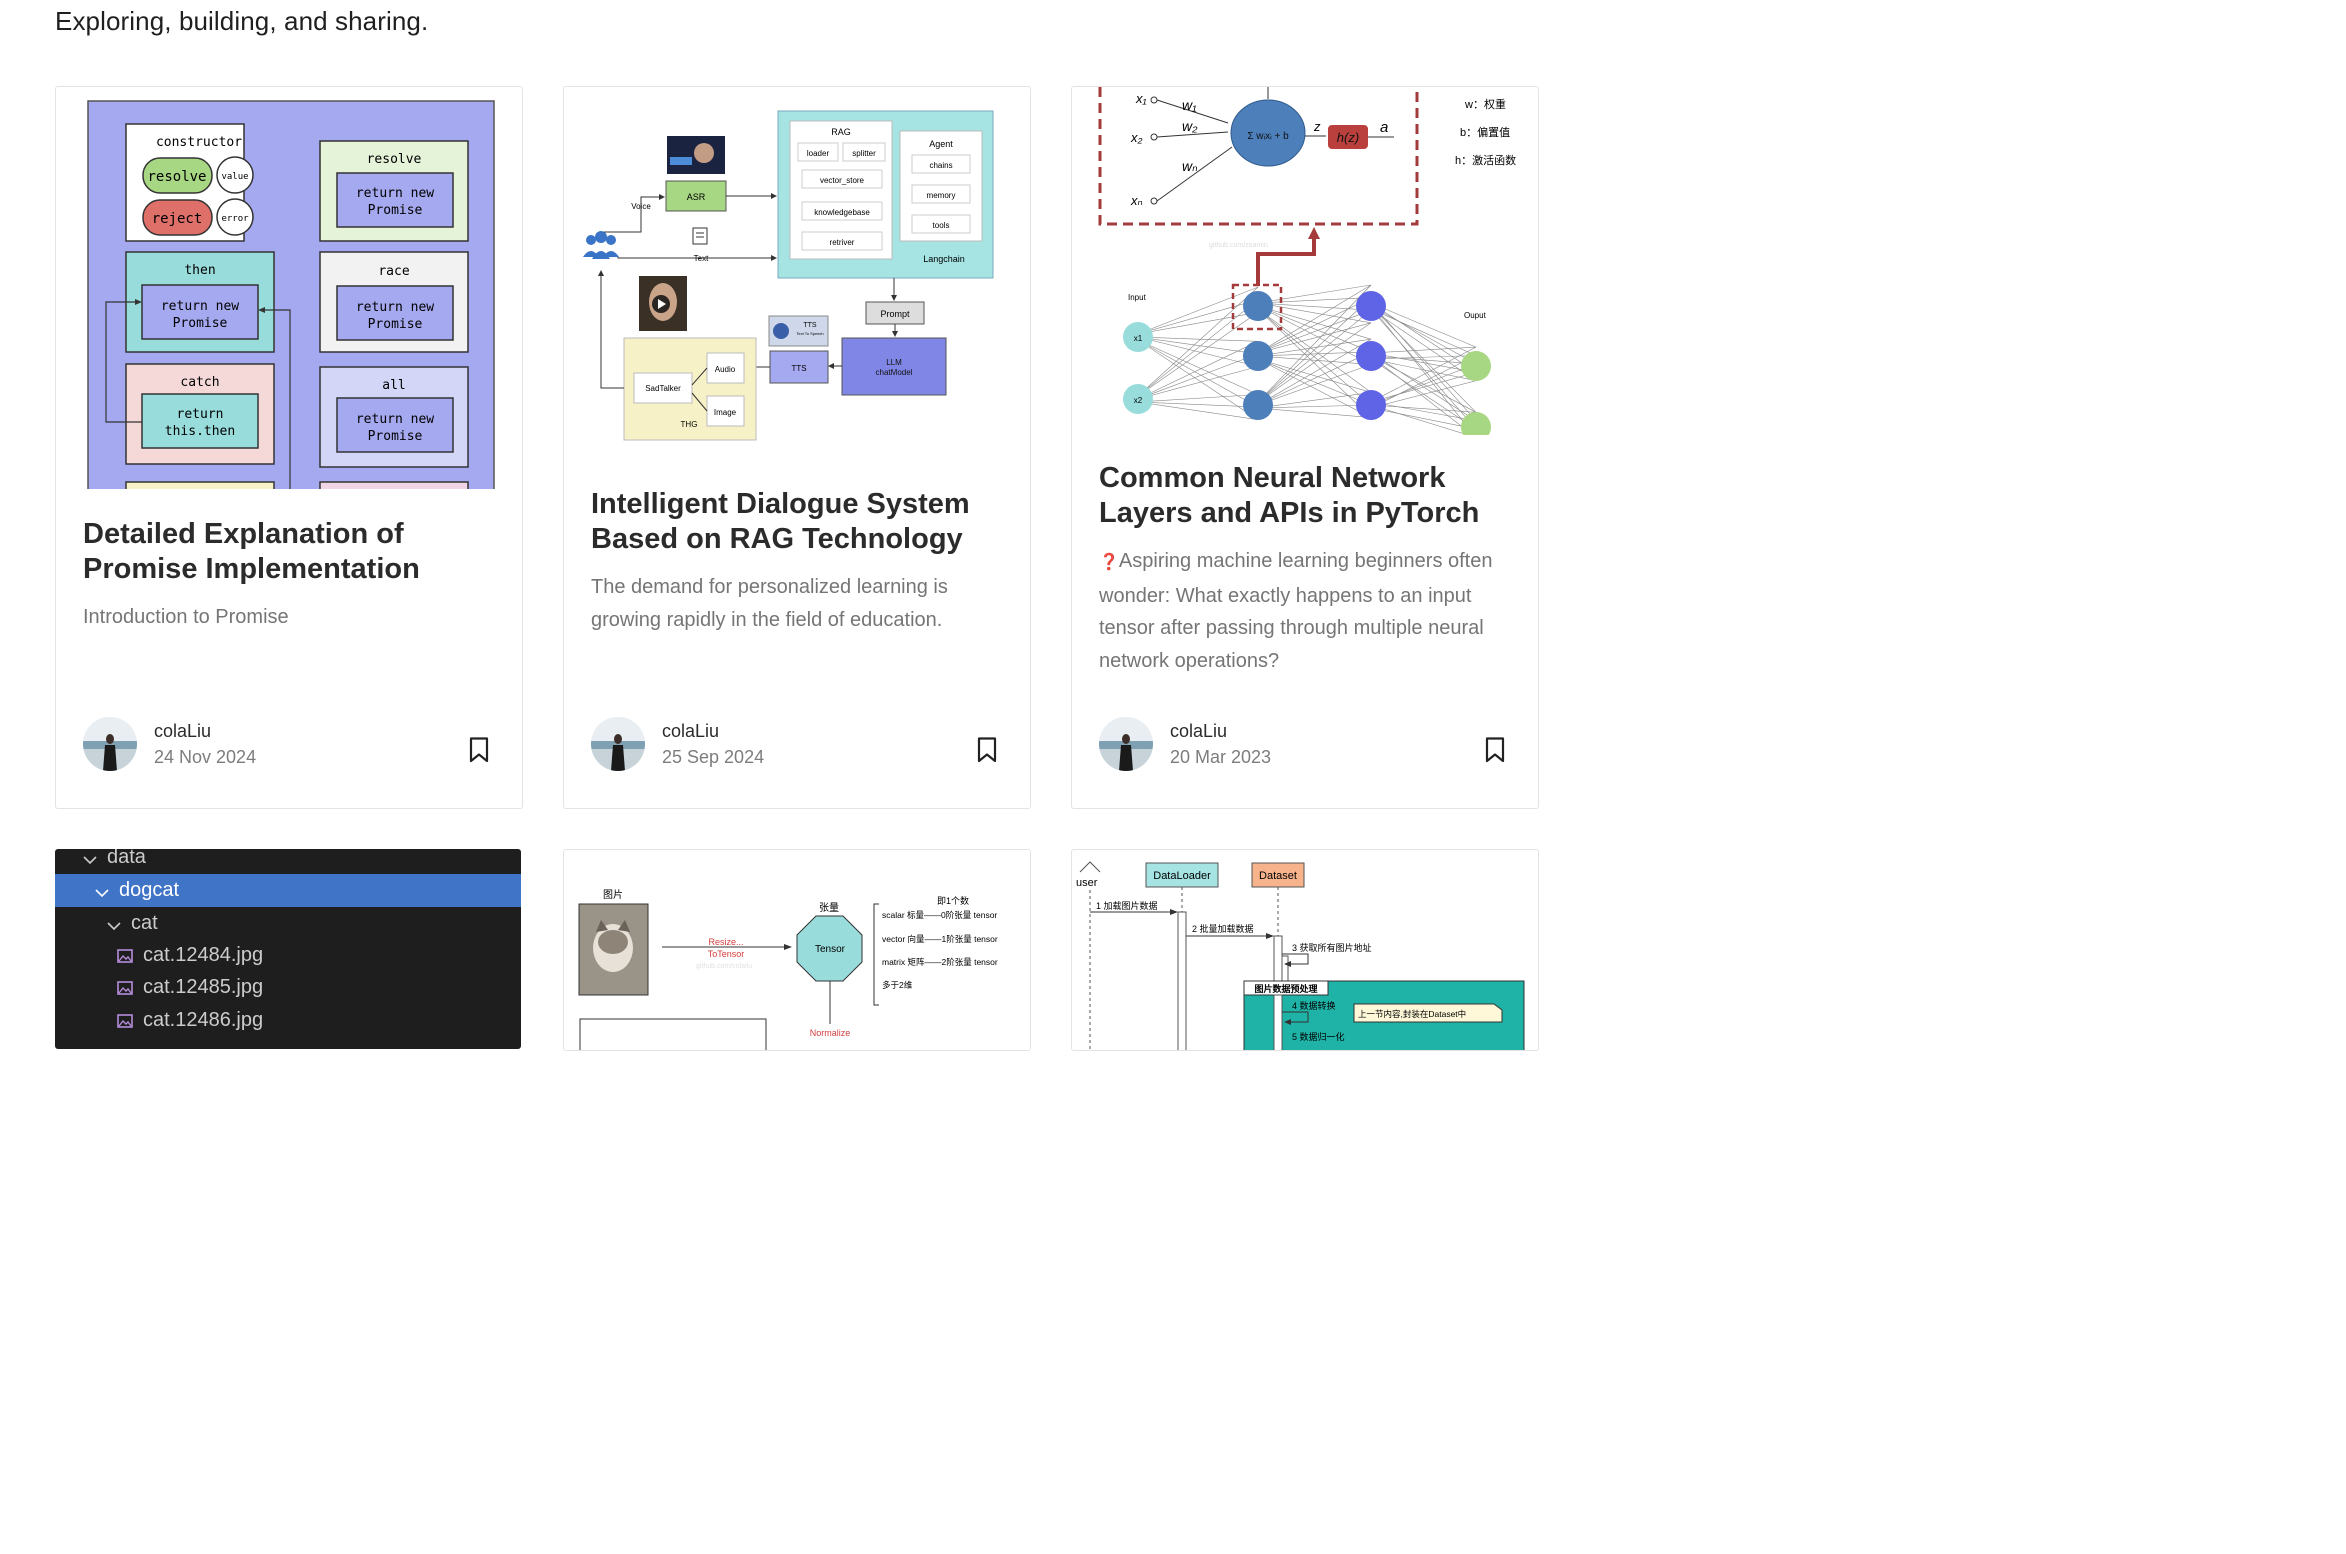  What do you see at coordinates (1190, 166) in the screenshot?
I see `svg-text: wₙ` at bounding box center [1190, 166].